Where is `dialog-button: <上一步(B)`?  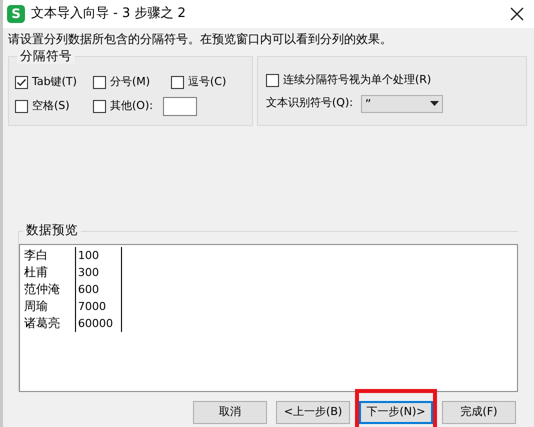
dialog-button: <上一步(B) is located at coordinates (313, 412).